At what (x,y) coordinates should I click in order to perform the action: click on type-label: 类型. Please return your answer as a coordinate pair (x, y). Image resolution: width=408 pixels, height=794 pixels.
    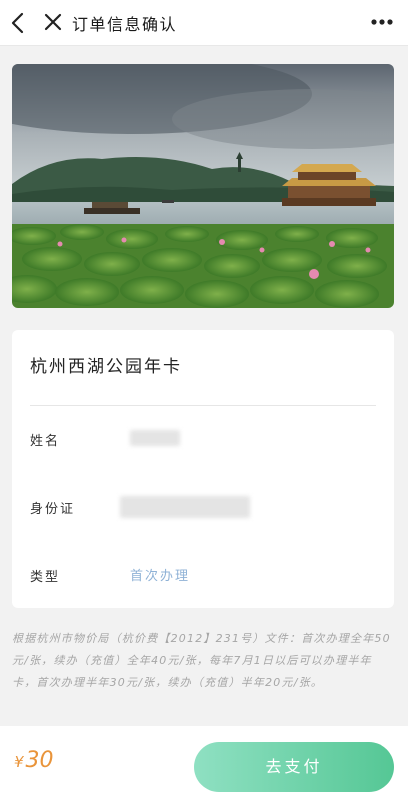
    Looking at the image, I should click on (45, 577).